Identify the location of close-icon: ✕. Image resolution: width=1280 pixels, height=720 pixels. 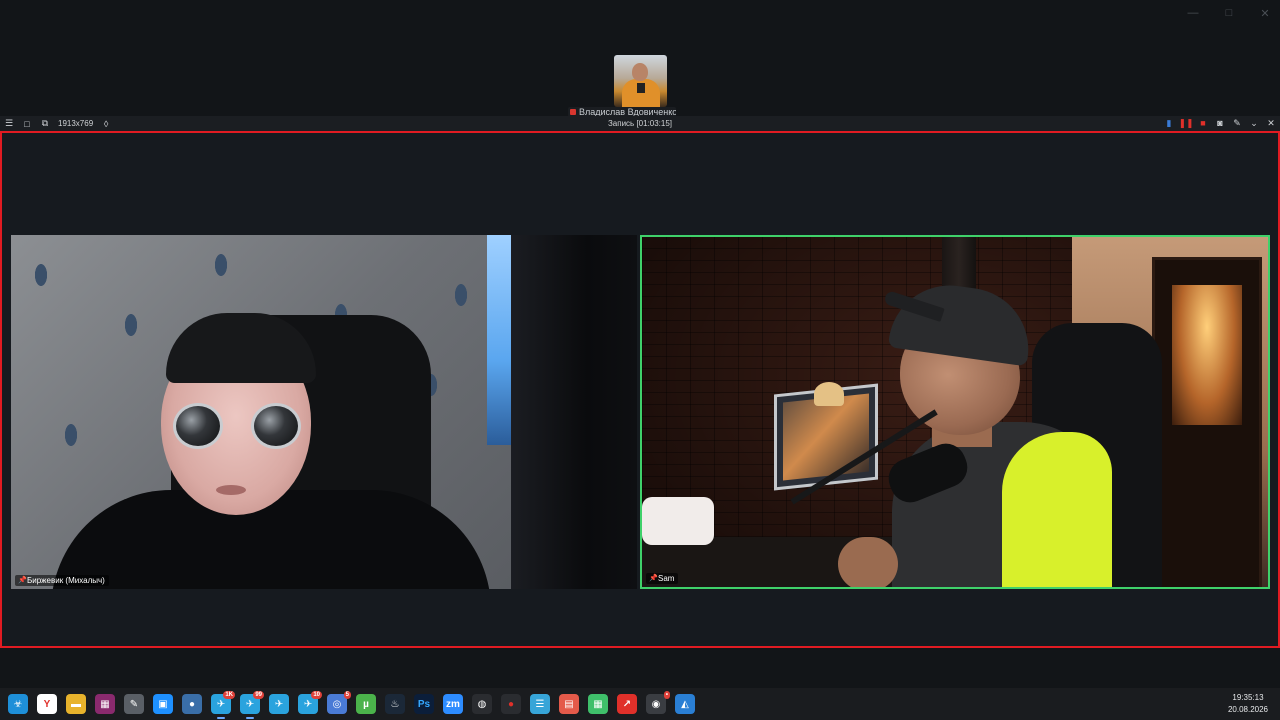
(1265, 13).